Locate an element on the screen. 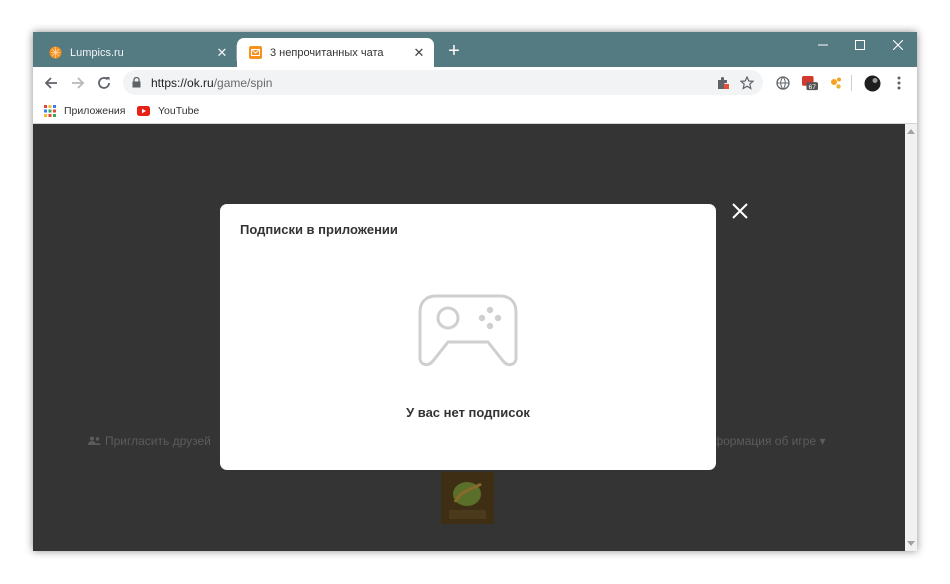 This screenshot has width=950, height=584. bookmark-label: YouTube is located at coordinates (179, 111).